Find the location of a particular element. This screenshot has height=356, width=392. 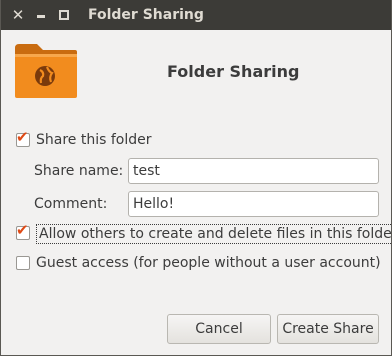

close-icon: ✕ is located at coordinates (18, 15).